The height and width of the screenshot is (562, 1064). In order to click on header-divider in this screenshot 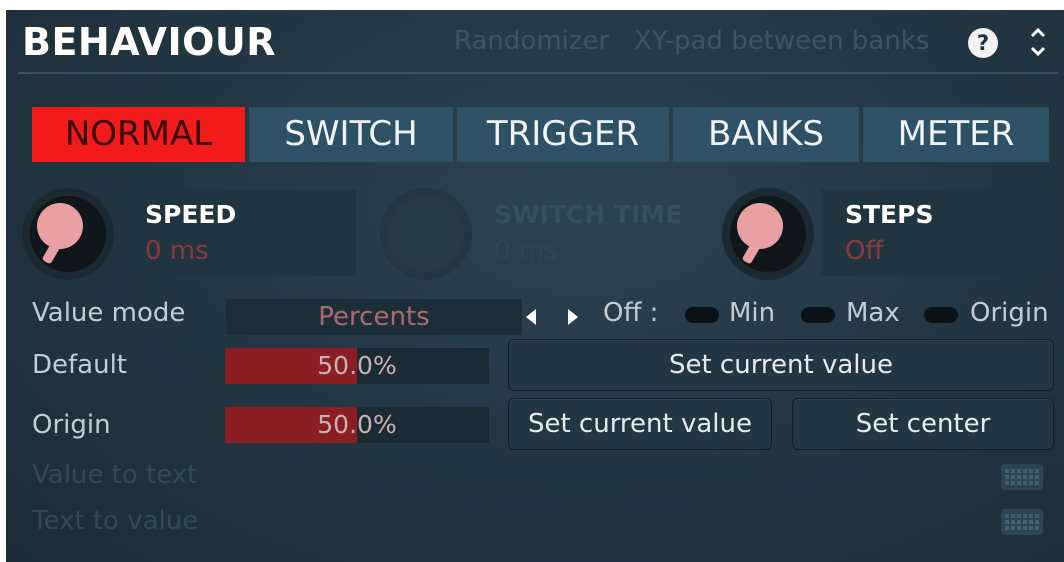, I will do `click(538, 73)`.